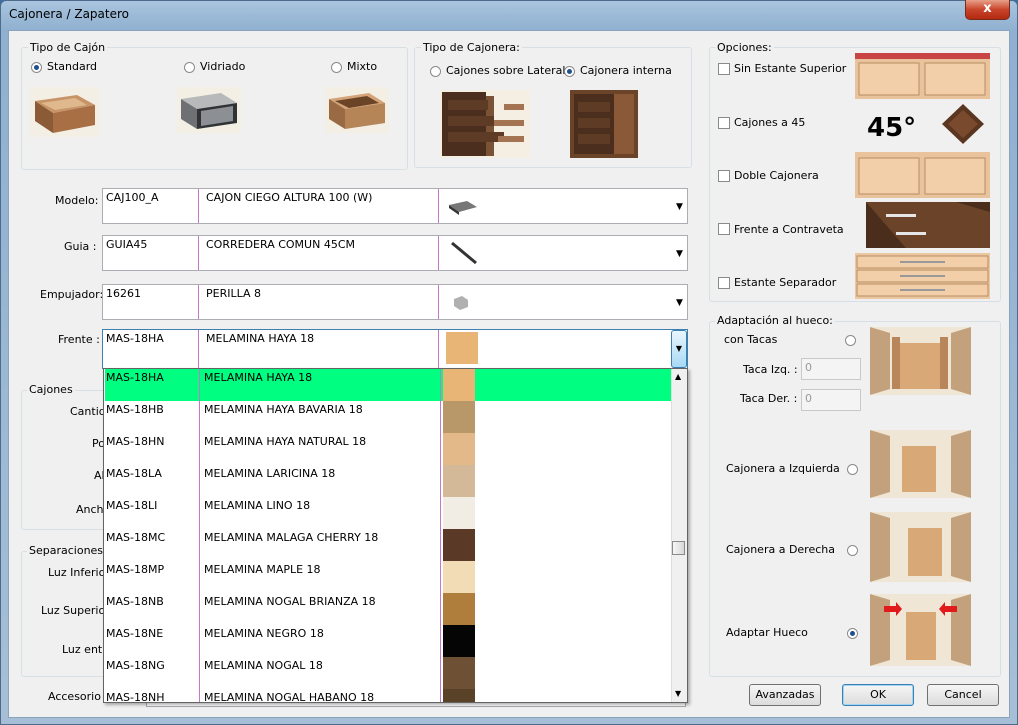  Describe the element at coordinates (289, 197) in the screenshot. I see `modelo-desc: CAJON CIEGO ALTURA 100 (W)` at that location.